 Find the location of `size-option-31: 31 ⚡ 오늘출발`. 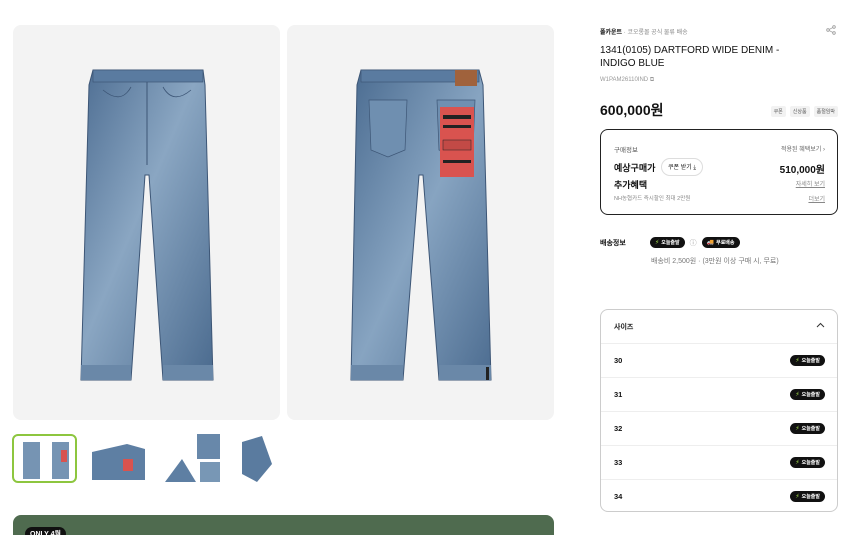

size-option-31: 31 ⚡ 오늘출발 is located at coordinates (719, 395).